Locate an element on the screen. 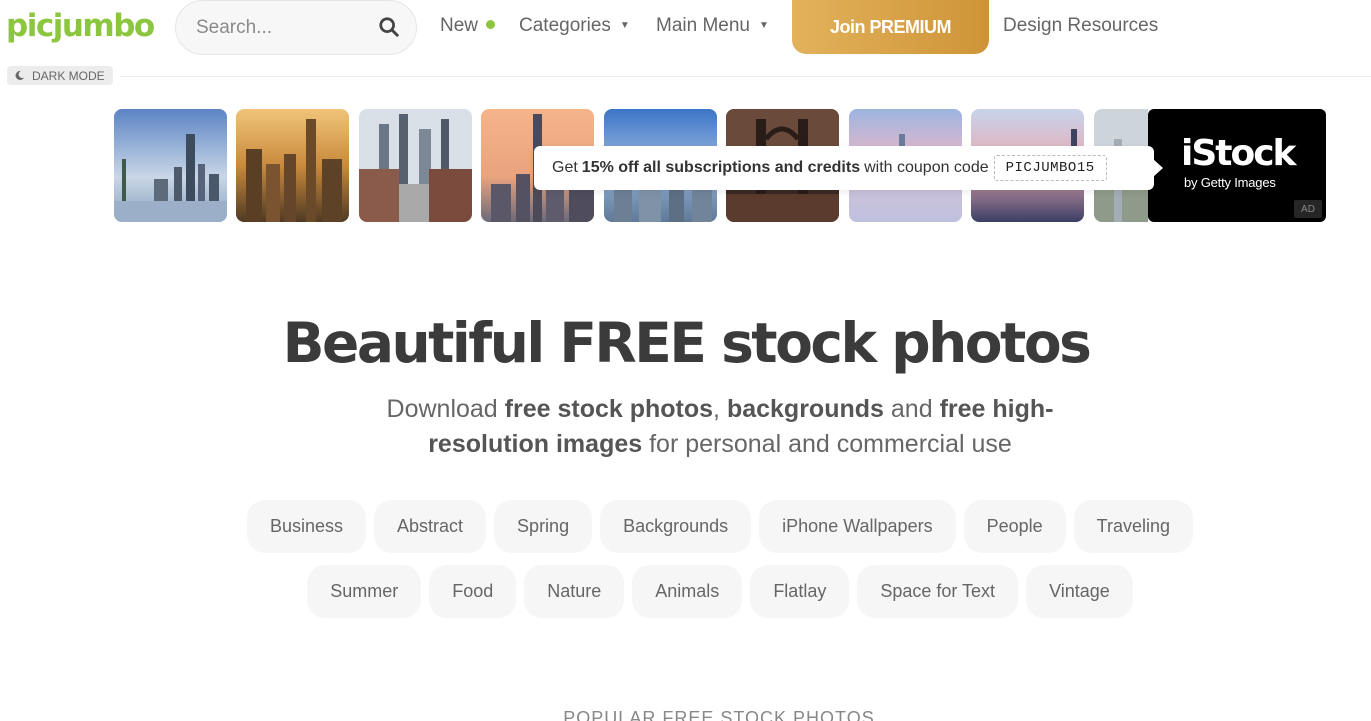 The height and width of the screenshot is (721, 1371). hero-sub-1: Download is located at coordinates (442, 409).